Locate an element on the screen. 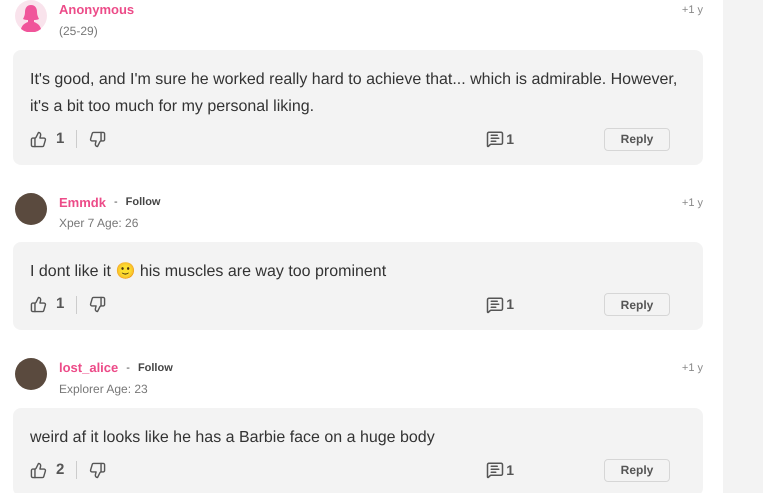 This screenshot has height=493, width=763. comment-text: weird af it looks like he has a Barbie face on a huge body is located at coordinates (233, 438).